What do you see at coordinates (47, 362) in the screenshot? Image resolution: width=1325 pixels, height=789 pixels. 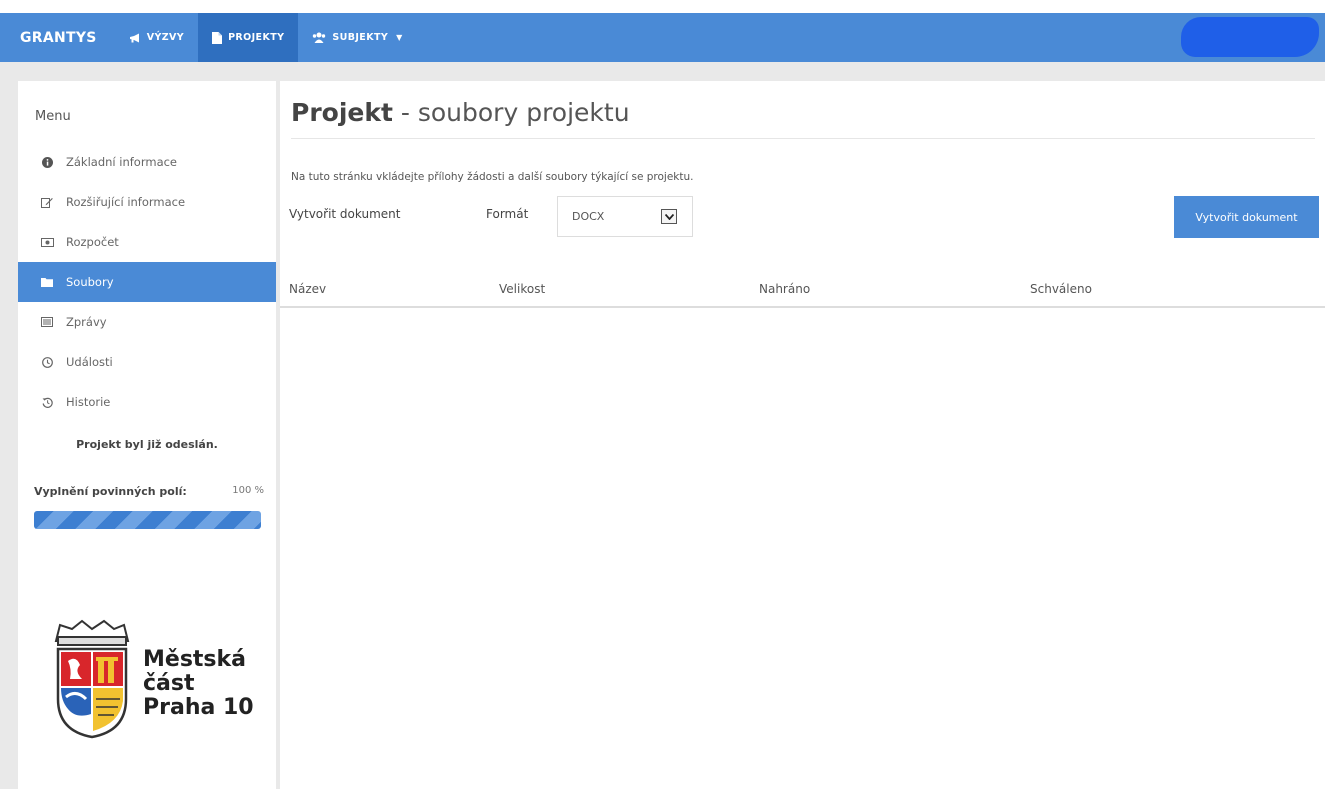 I see `clock-icon` at bounding box center [47, 362].